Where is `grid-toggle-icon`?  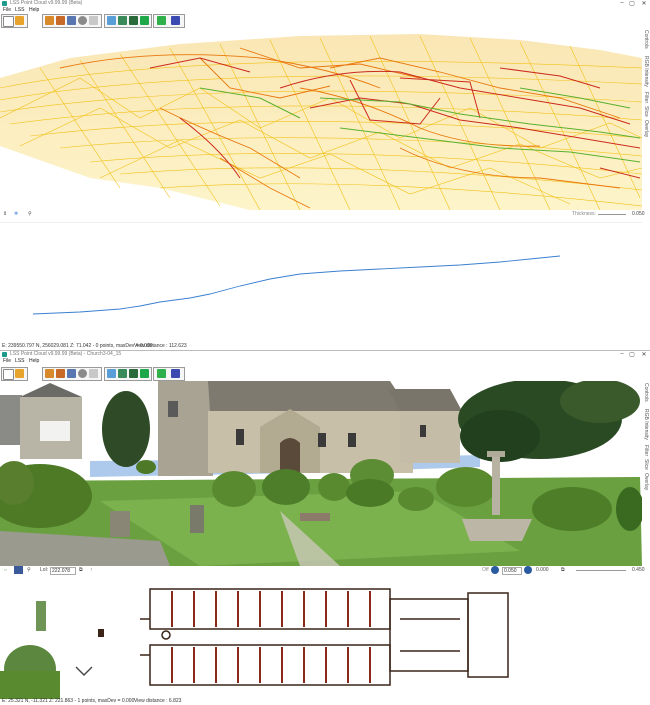 grid-toggle-icon is located at coordinates (18, 570).